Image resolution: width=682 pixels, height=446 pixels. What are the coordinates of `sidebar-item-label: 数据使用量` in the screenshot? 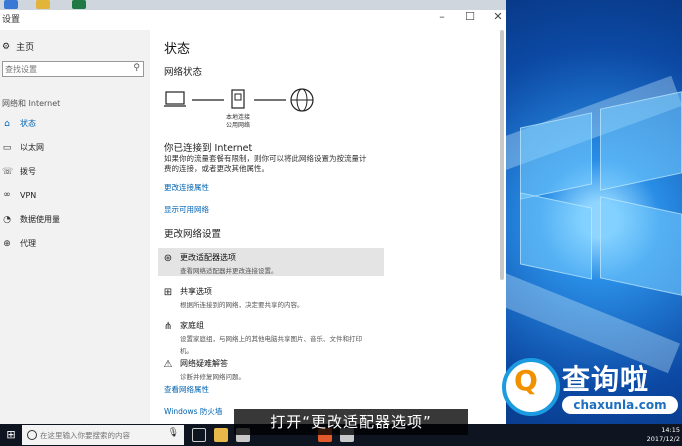 It's located at (40, 219).